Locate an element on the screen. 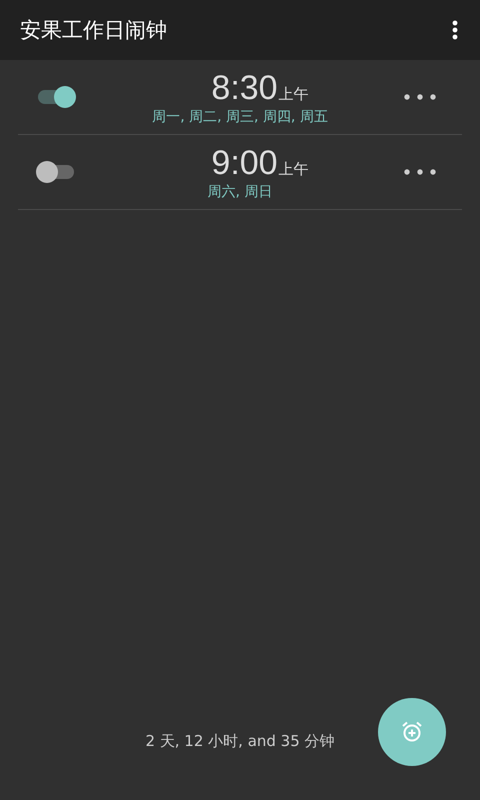  alarm-plus-icon is located at coordinates (412, 732).